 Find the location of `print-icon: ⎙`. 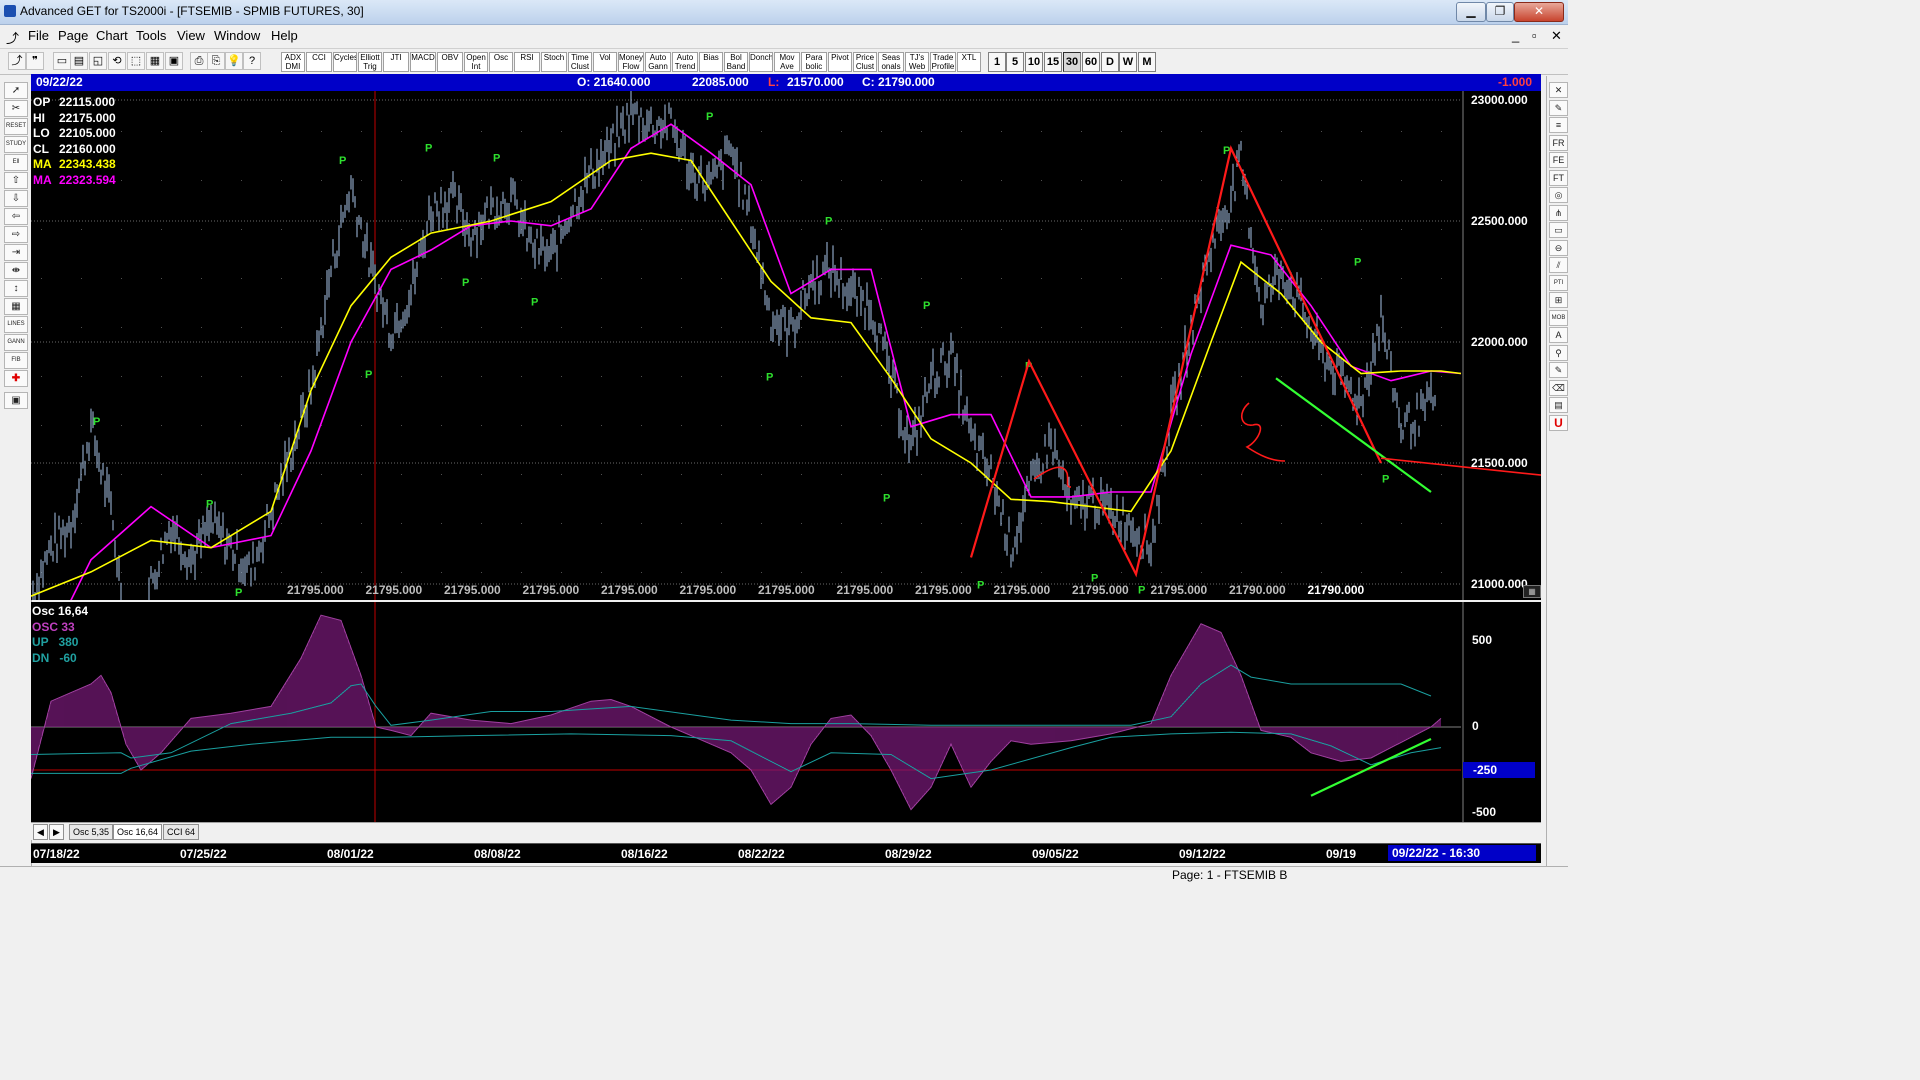

print-icon: ⎙ is located at coordinates (199, 61).